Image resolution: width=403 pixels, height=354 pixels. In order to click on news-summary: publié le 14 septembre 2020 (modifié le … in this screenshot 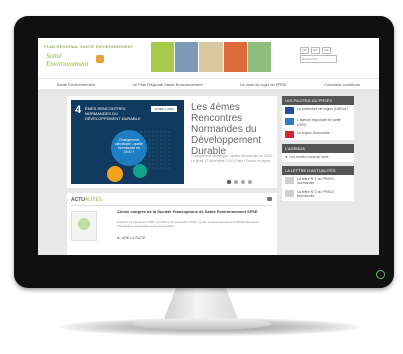, I will do `click(188, 224)`.